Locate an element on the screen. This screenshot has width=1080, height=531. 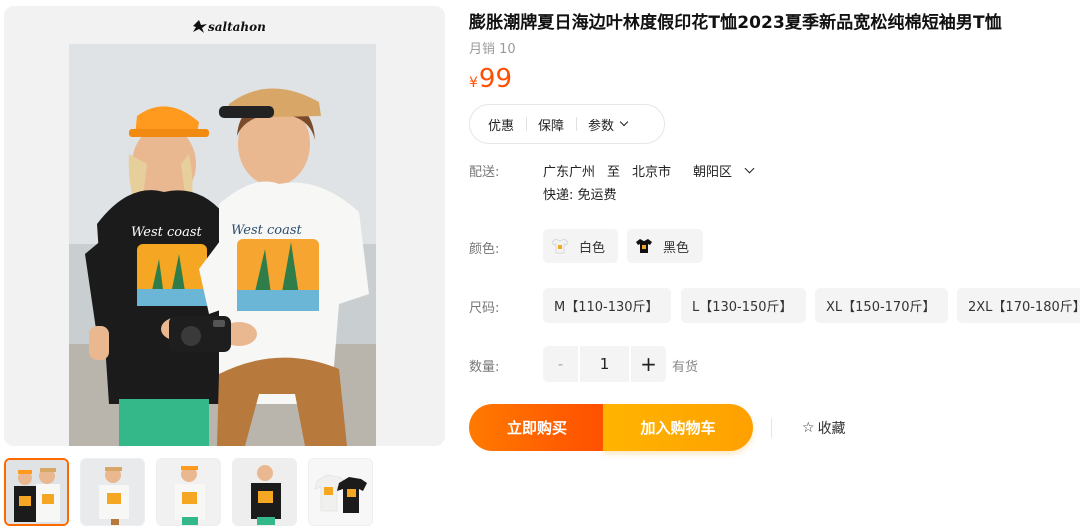
info-tabs: 优惠 保障 参数 is located at coordinates (567, 124).